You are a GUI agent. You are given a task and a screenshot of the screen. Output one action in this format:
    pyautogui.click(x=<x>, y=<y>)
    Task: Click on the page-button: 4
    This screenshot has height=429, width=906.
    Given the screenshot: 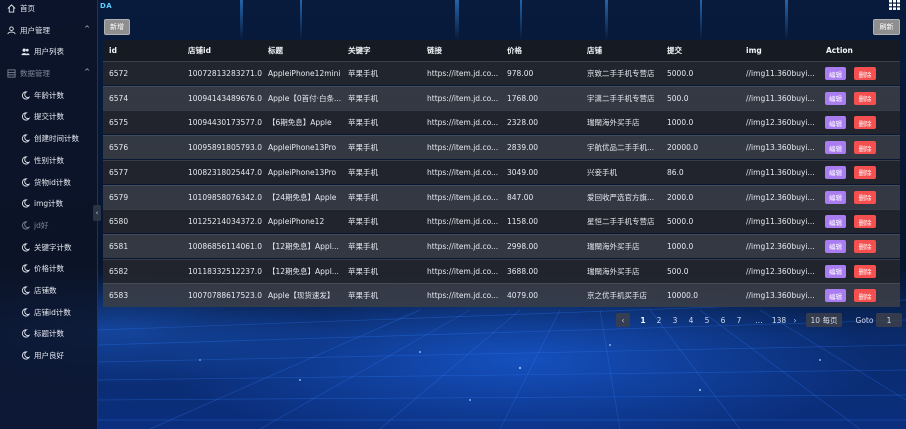 What is the action you would take?
    pyautogui.click(x=691, y=320)
    